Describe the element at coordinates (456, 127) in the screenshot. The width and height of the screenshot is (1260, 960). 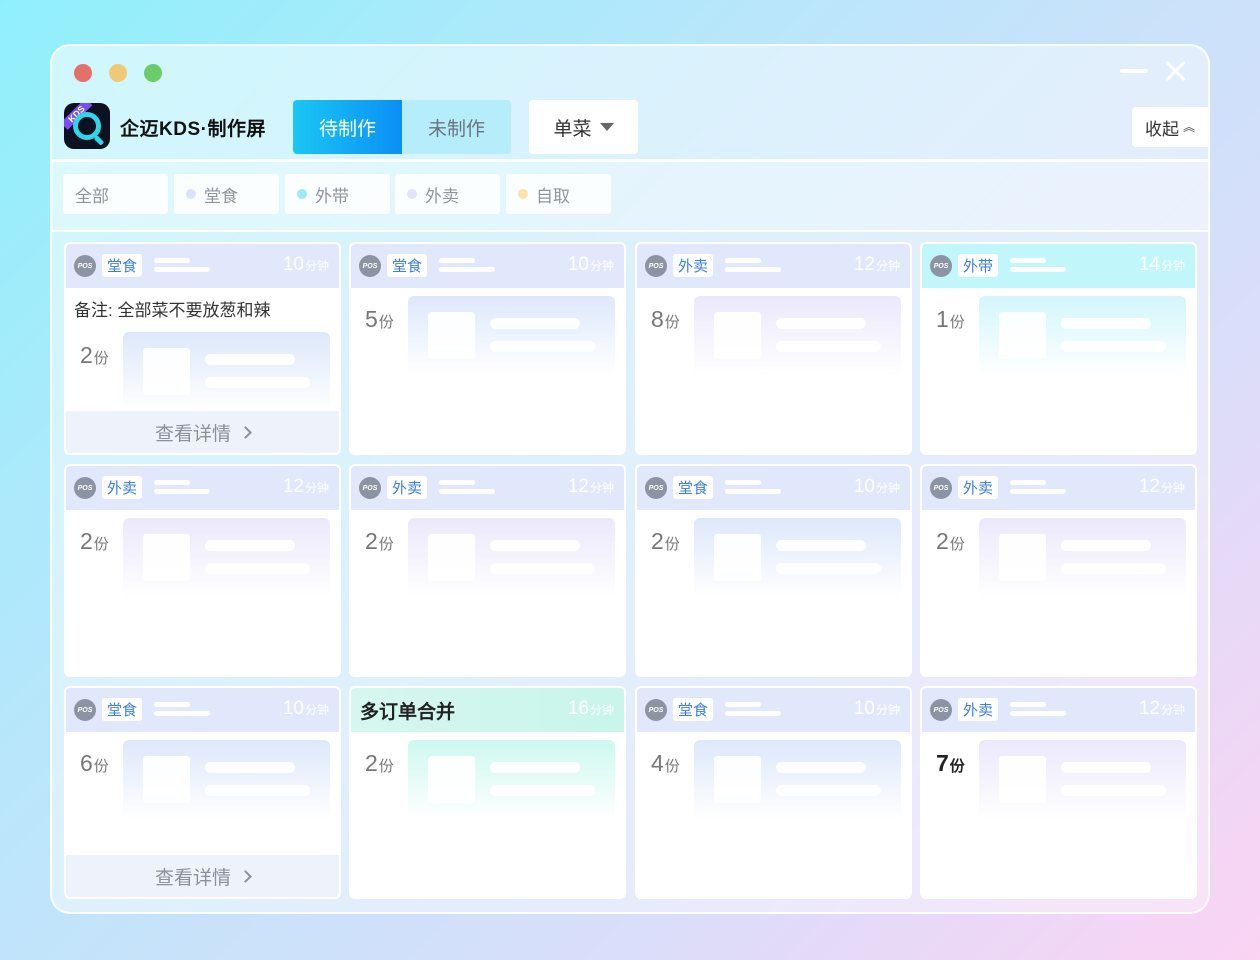
I see `tab-not-made: 未制作` at that location.